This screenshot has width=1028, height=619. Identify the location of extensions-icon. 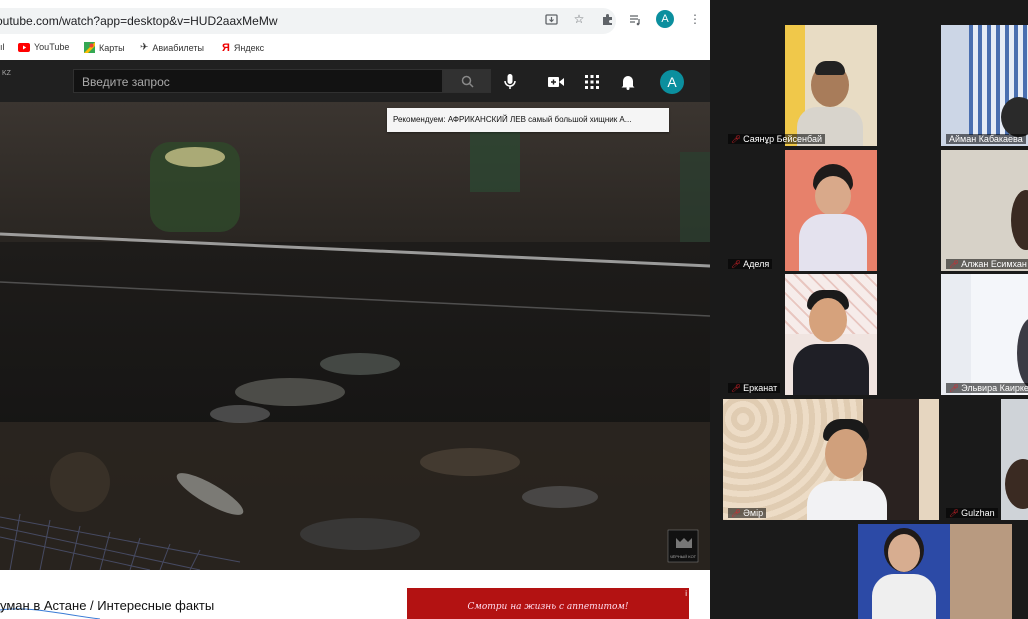
(607, 19).